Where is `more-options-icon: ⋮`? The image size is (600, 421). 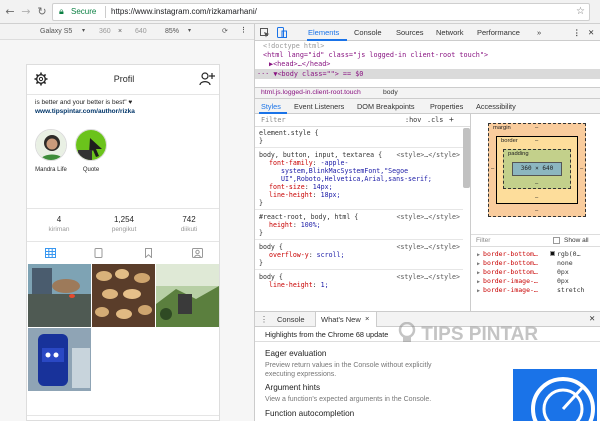 more-options-icon: ⋮ is located at coordinates (243, 30).